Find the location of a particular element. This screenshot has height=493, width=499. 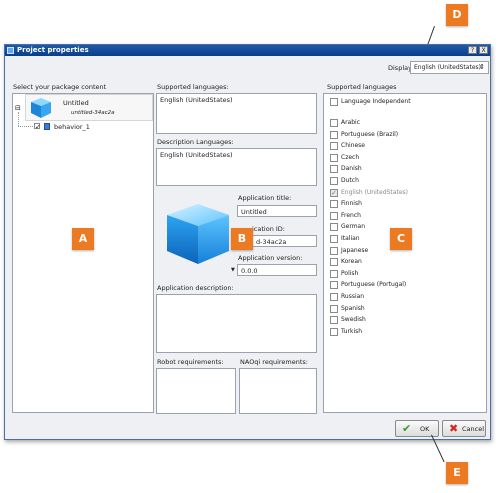

language-label: Finnish is located at coordinates (351, 204).